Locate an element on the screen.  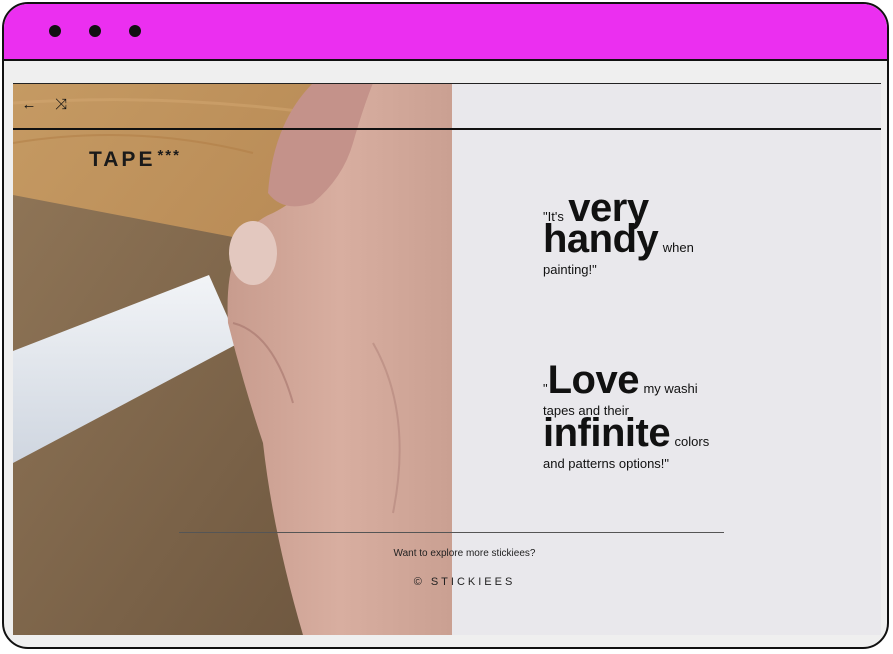
quote-emphasis: handy is located at coordinates (601, 239).